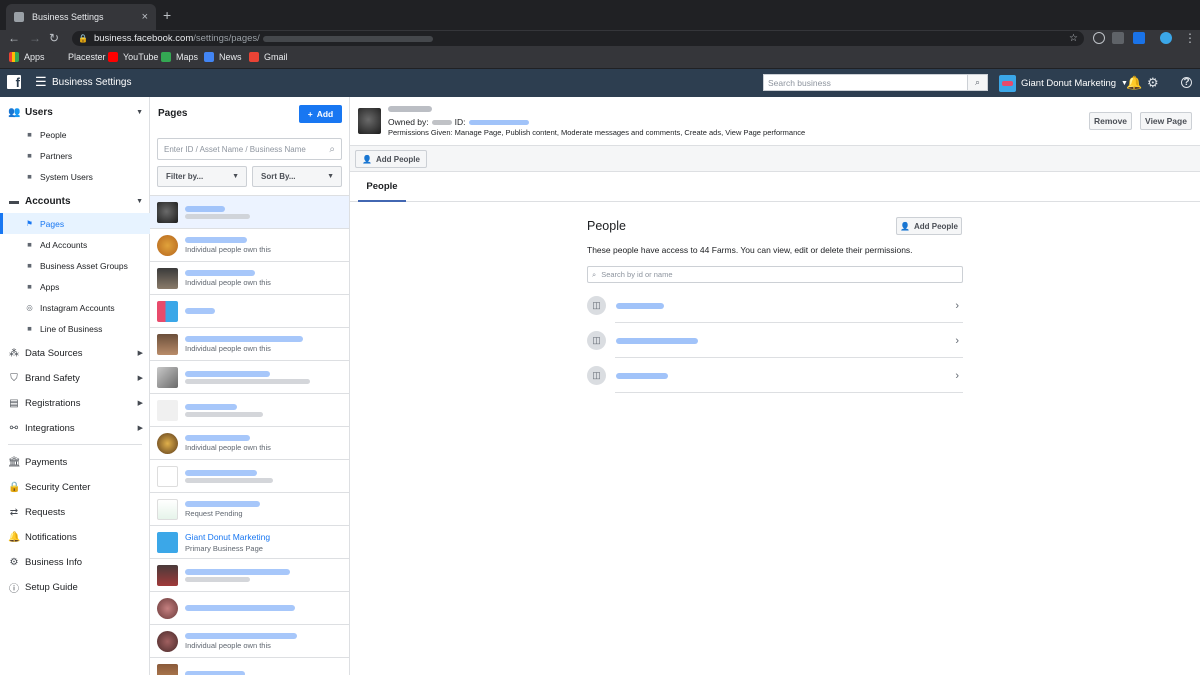  What do you see at coordinates (79, 57) in the screenshot?
I see `bookmark-placester: Placester` at bounding box center [79, 57].